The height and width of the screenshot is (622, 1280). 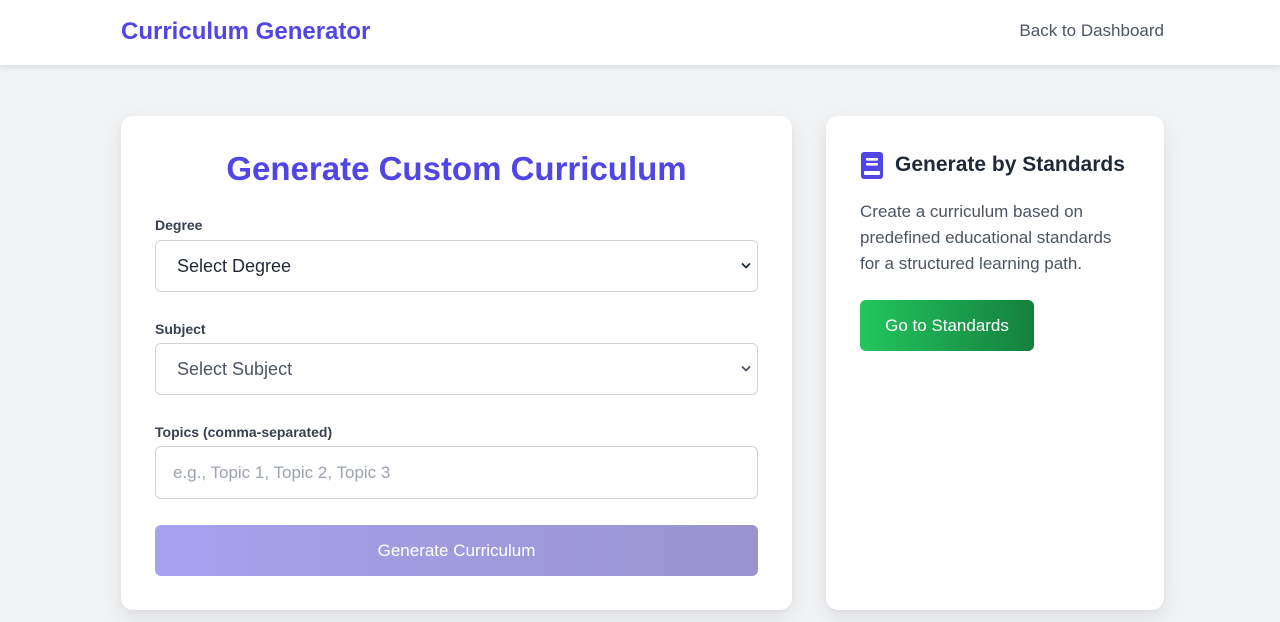 I want to click on topics-label: Topics (comma-separated), so click(x=244, y=432).